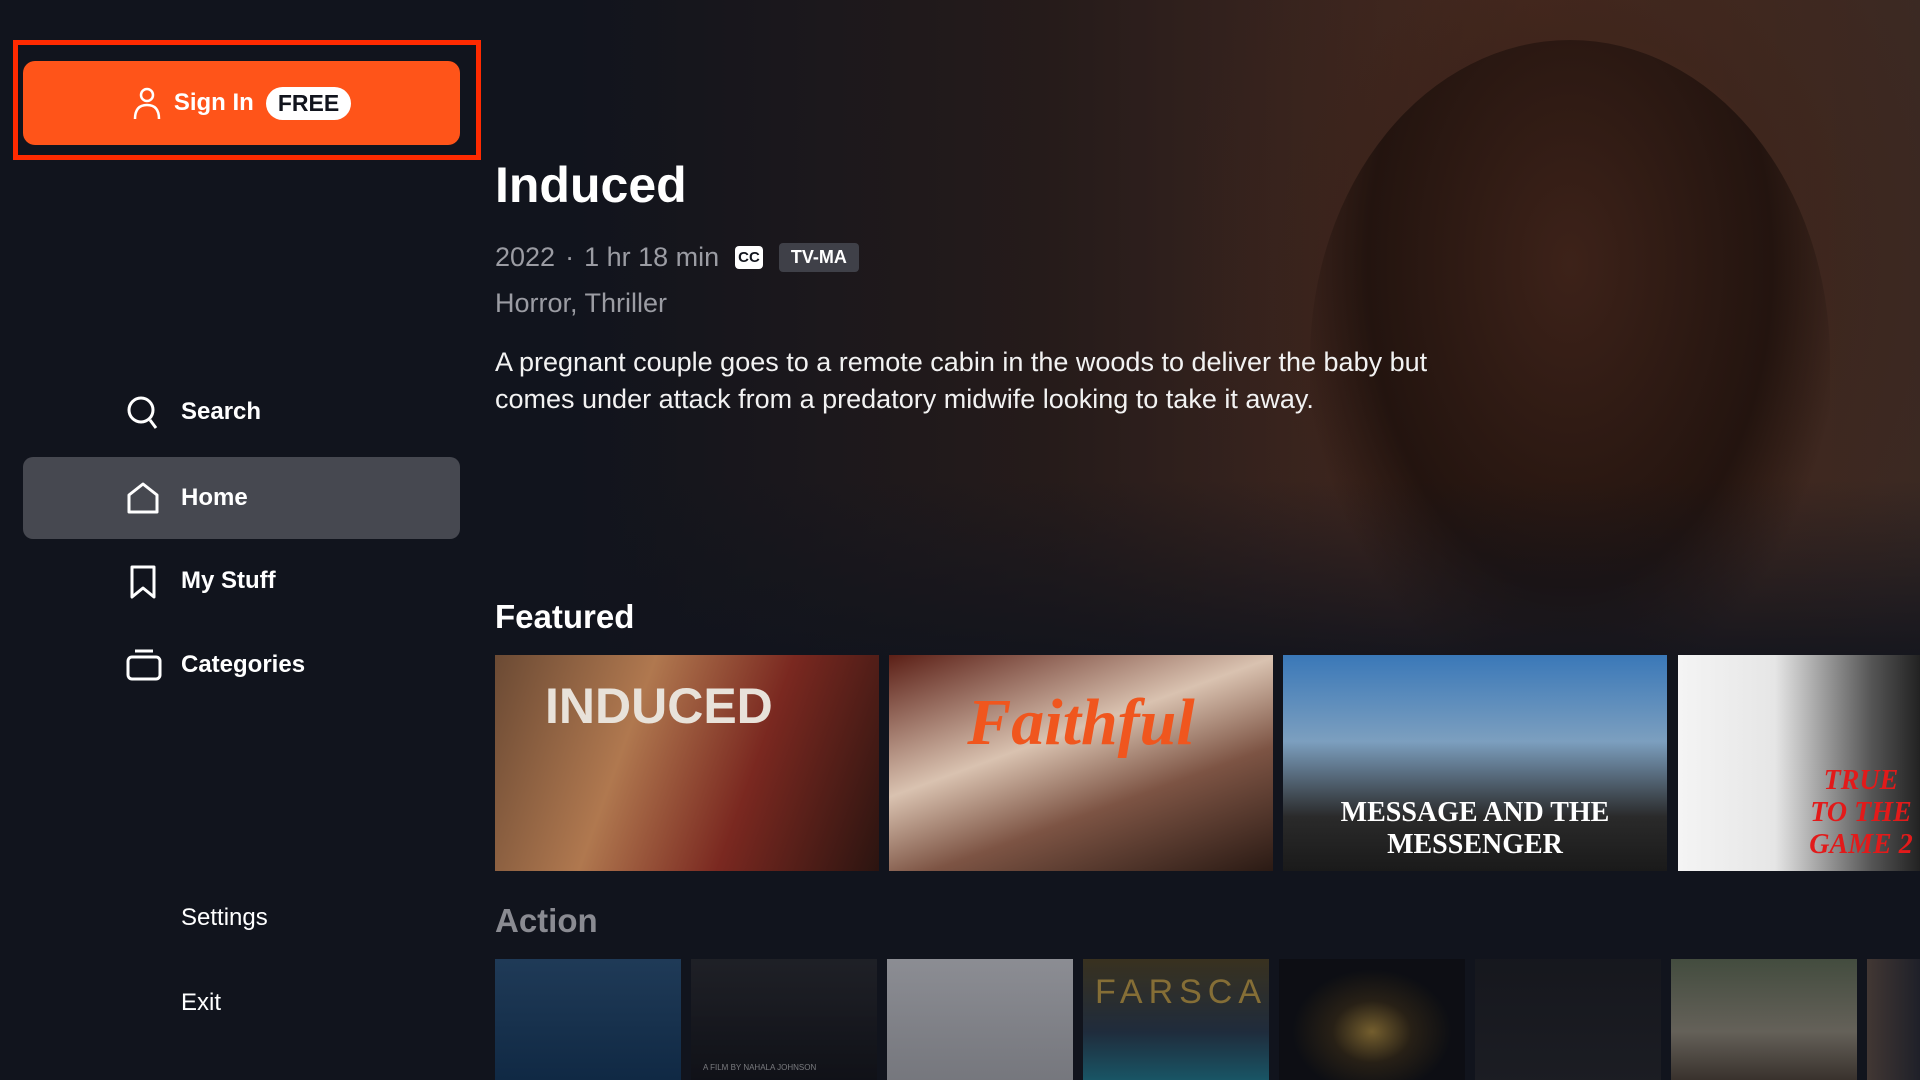 This screenshot has width=1920, height=1080. I want to click on exit-link: Exit, so click(201, 1003).